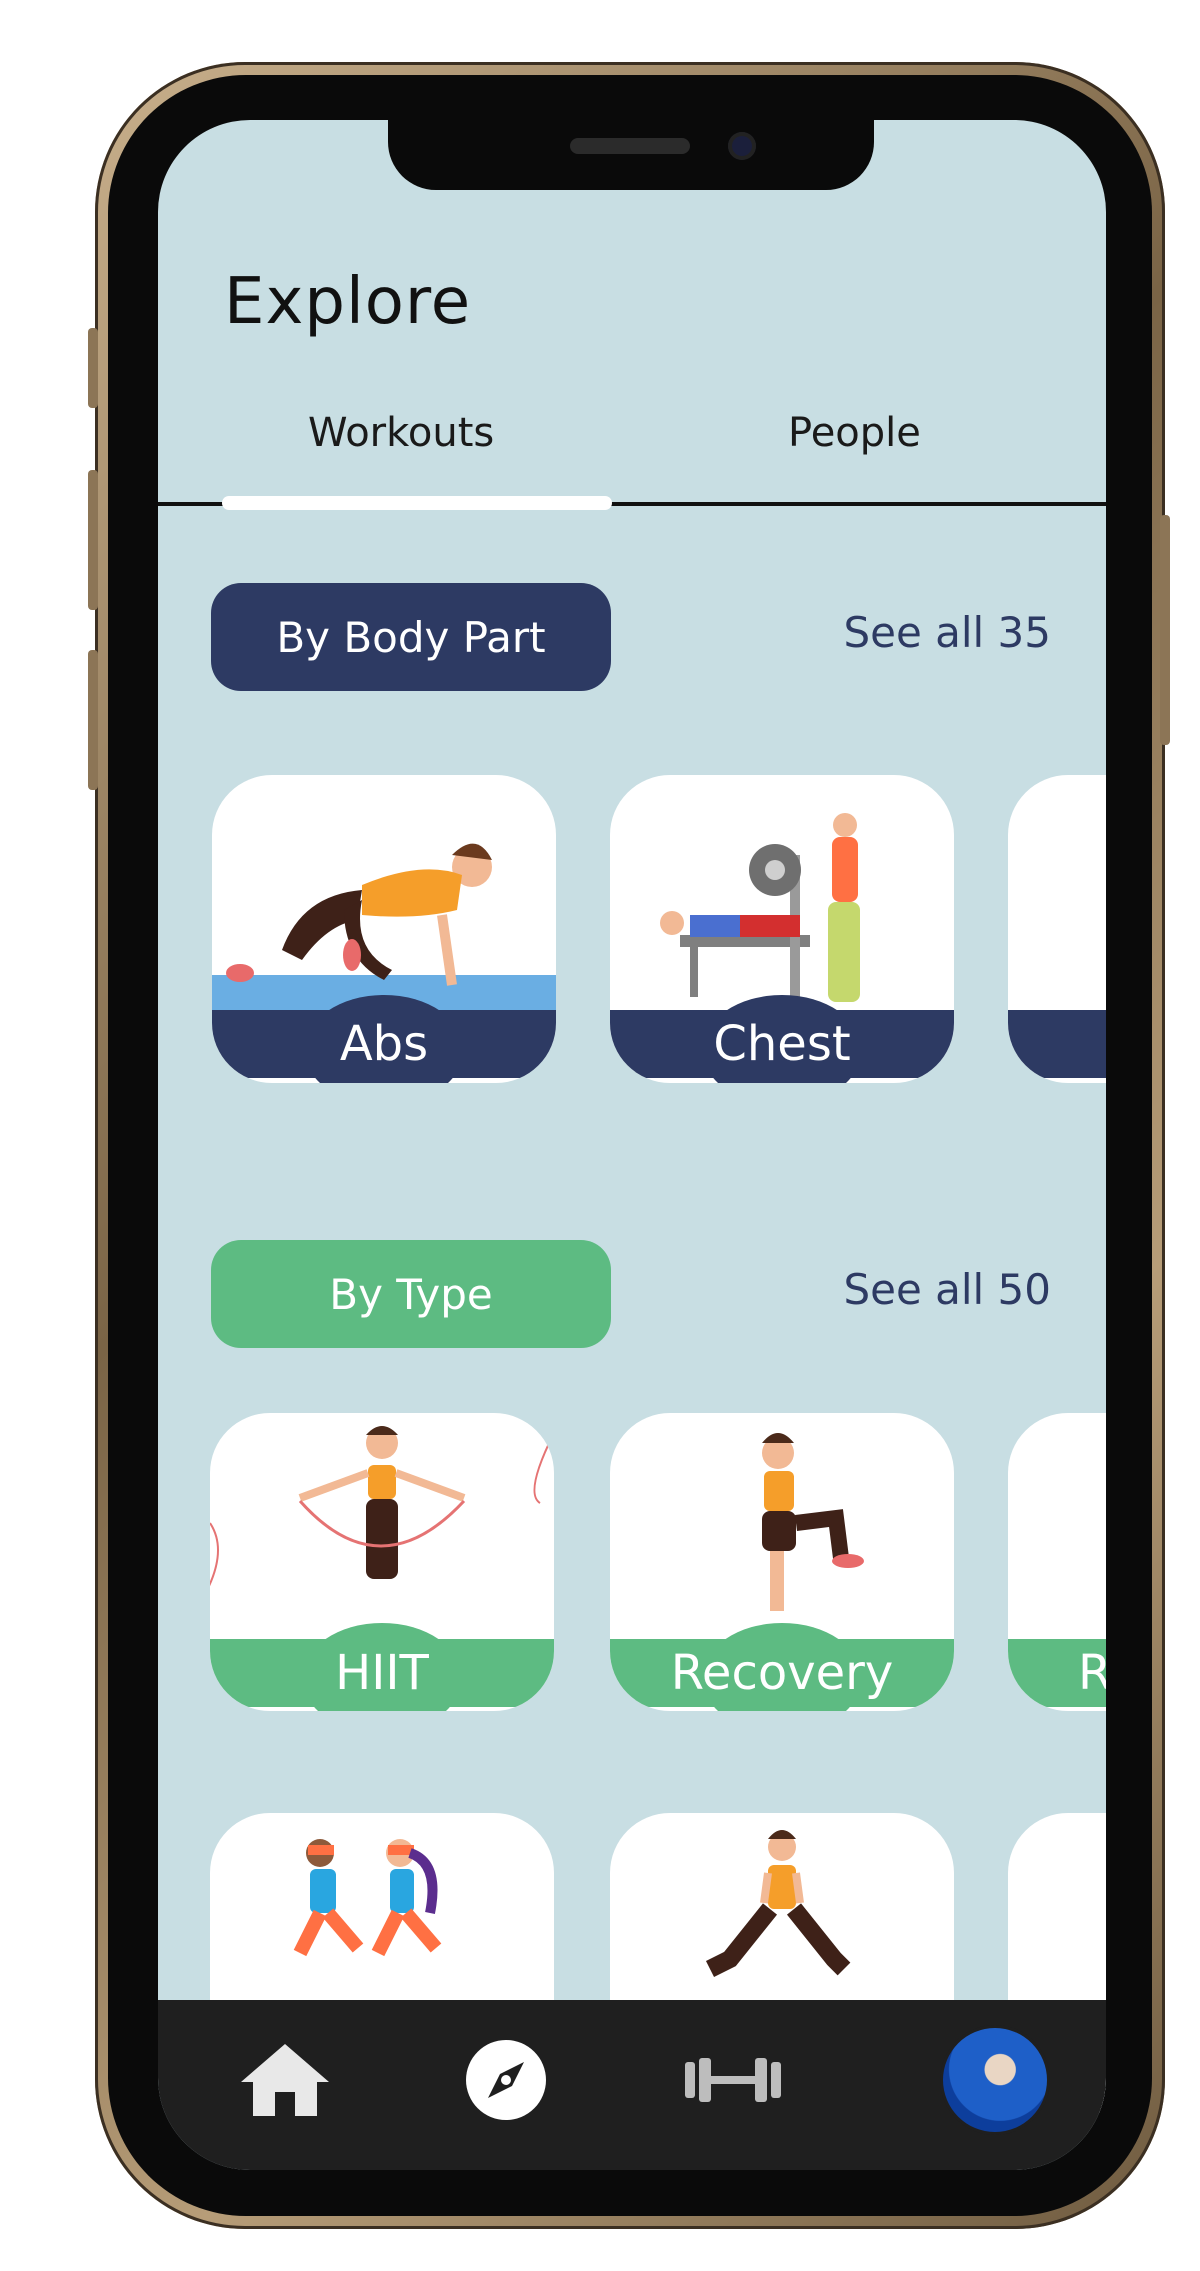 Image resolution: width=1200 pixels, height=2271 pixels. What do you see at coordinates (778, 1904) in the screenshot?
I see `stretch-illustration` at bounding box center [778, 1904].